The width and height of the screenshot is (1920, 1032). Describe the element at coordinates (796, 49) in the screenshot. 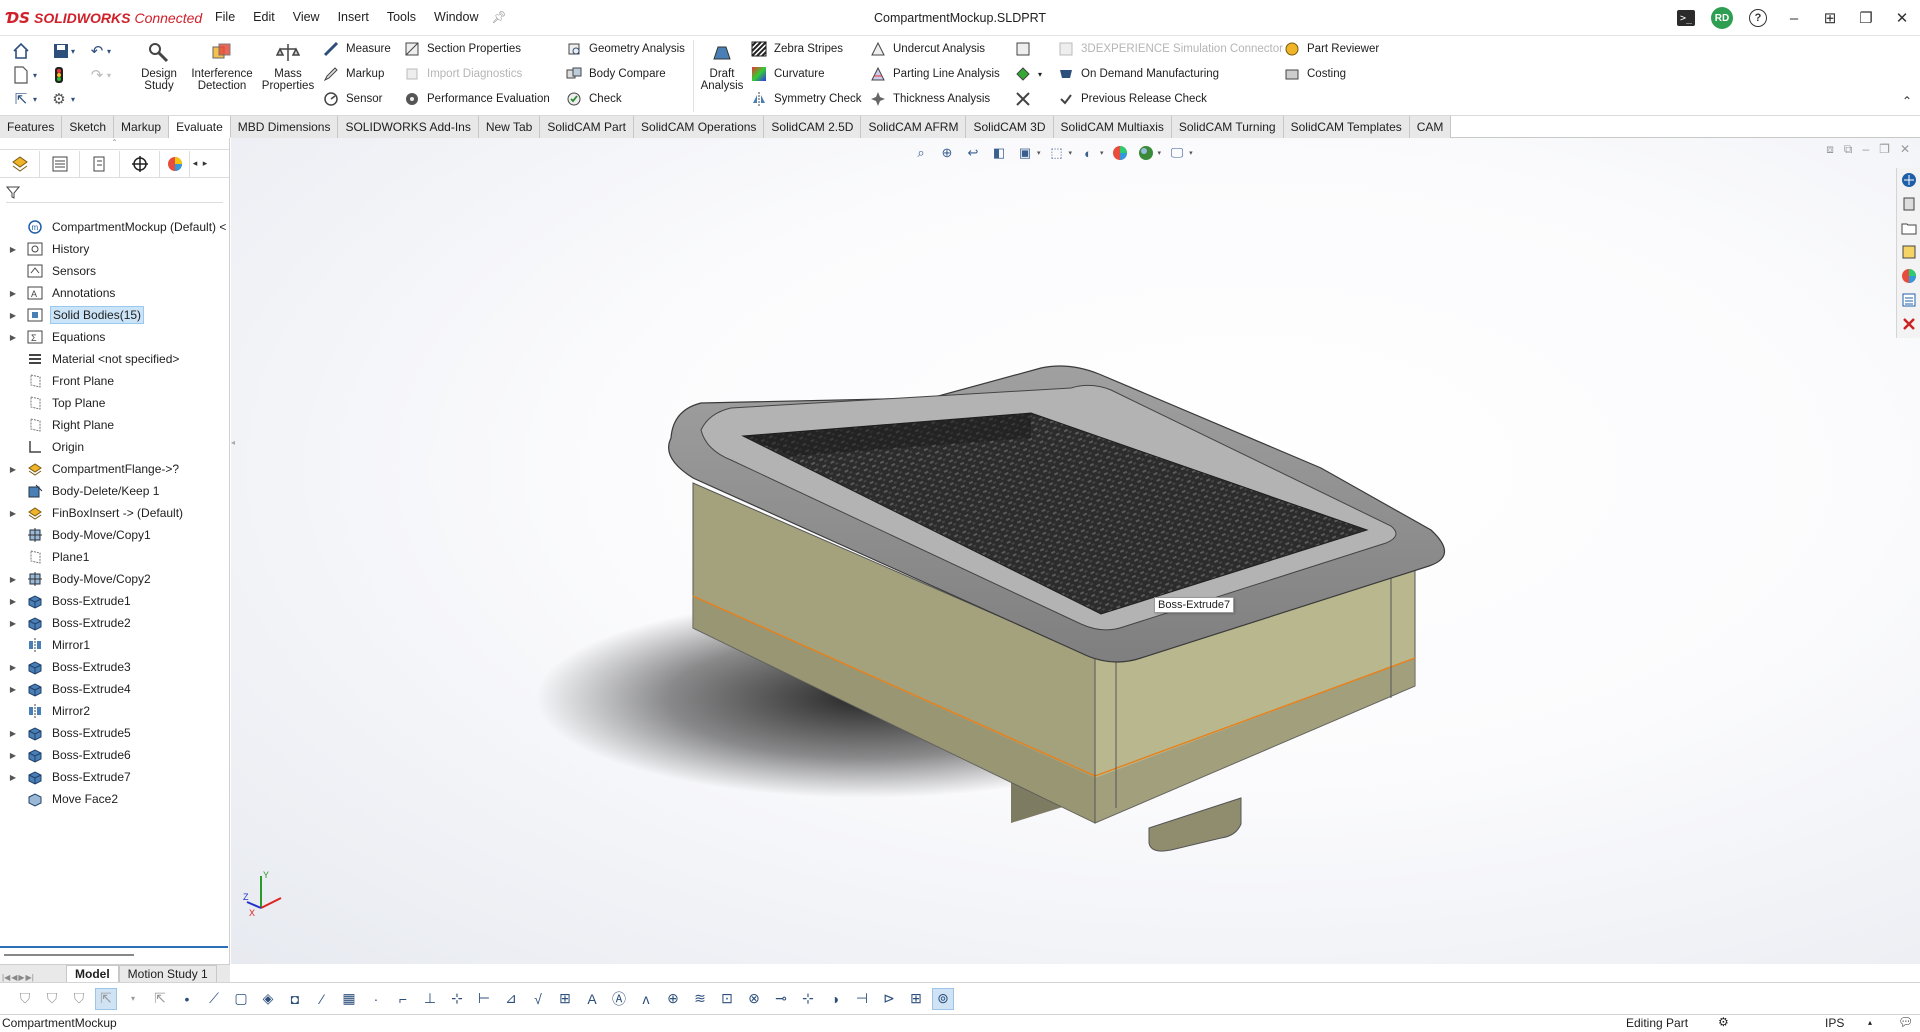

I see `zebra-stripes-button: Zebra Stripes` at that location.